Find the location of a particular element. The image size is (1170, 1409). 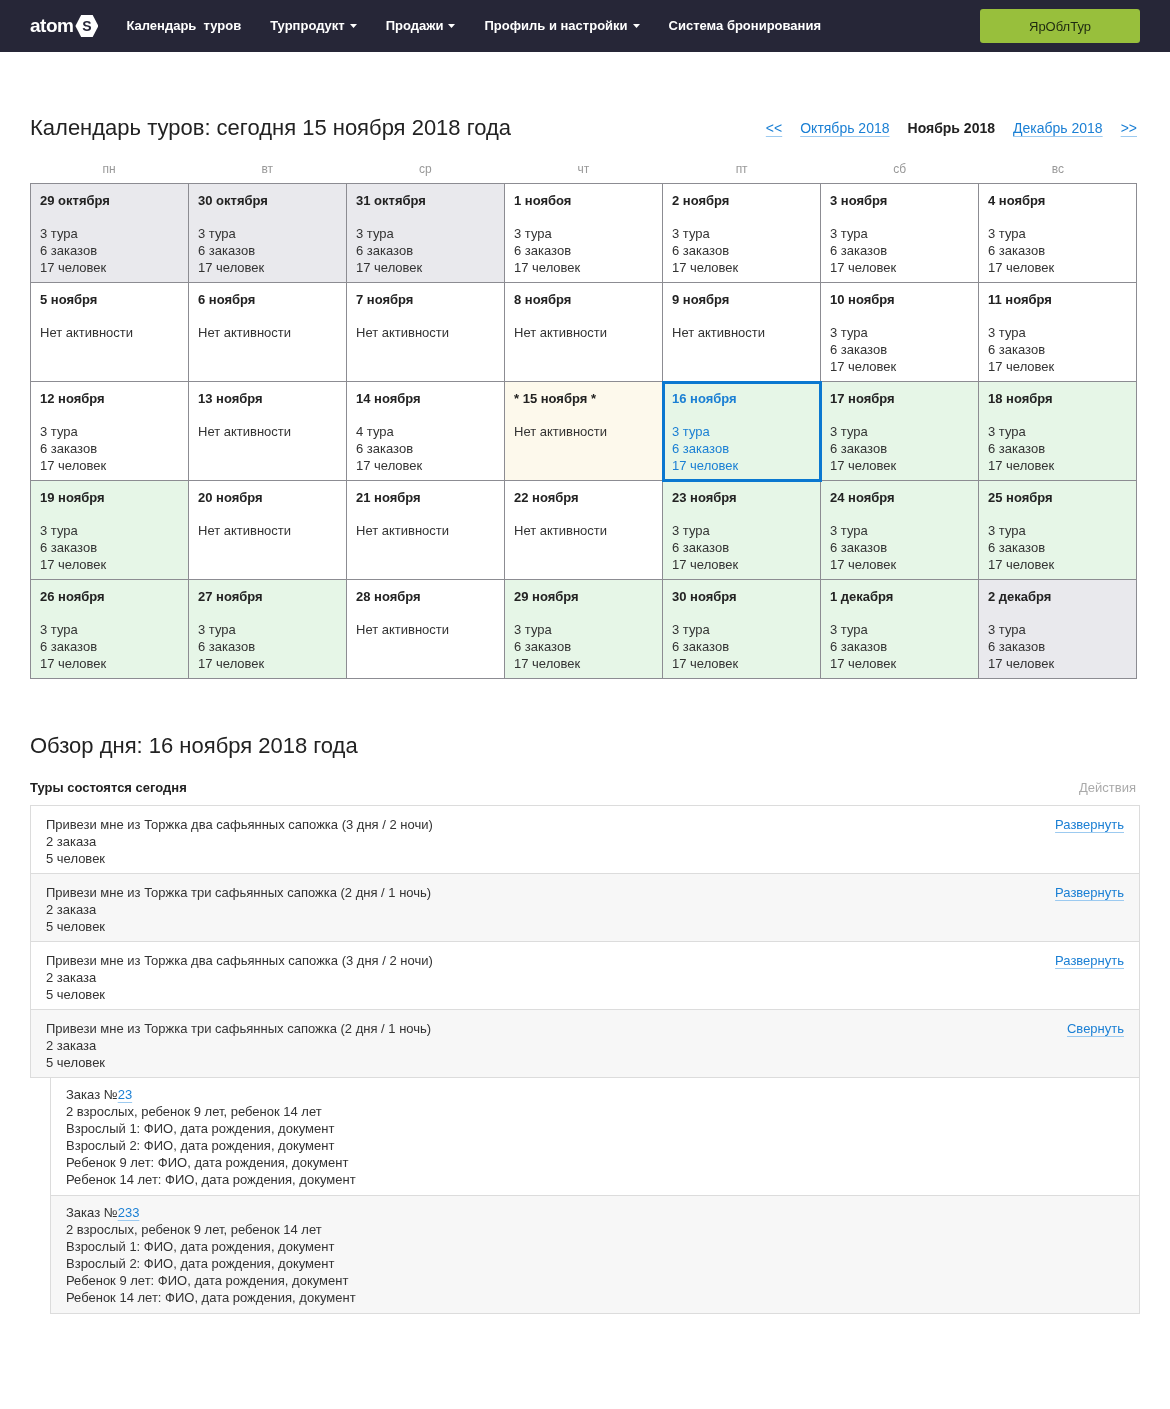

calendar-day: 28 ноября Нет активности is located at coordinates (426, 629).